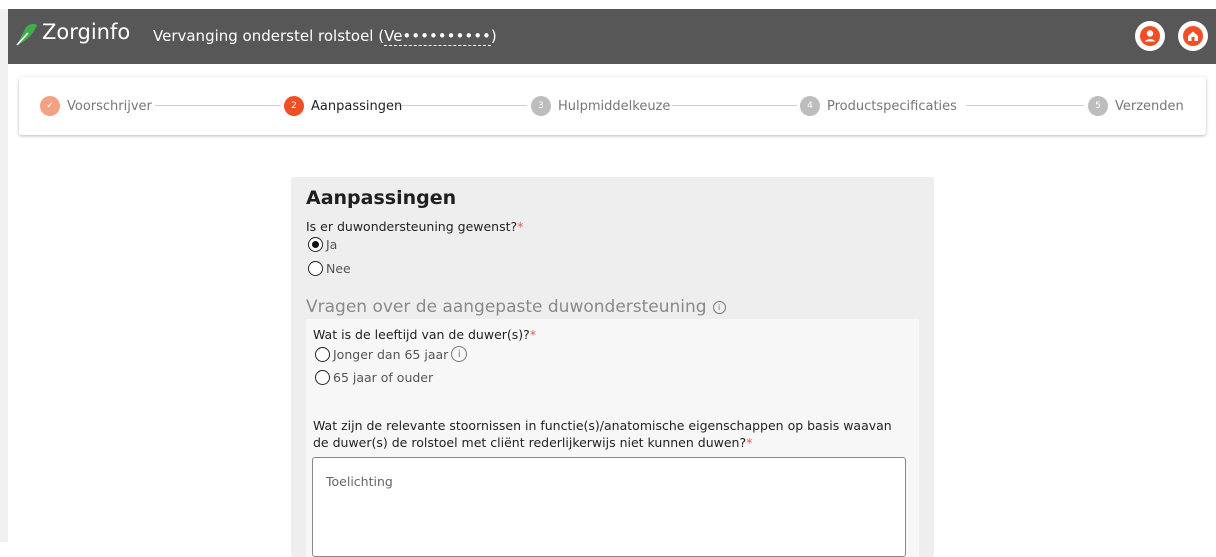 The width and height of the screenshot is (1216, 557). Describe the element at coordinates (1098, 106) in the screenshot. I see `step-number: 5` at that location.